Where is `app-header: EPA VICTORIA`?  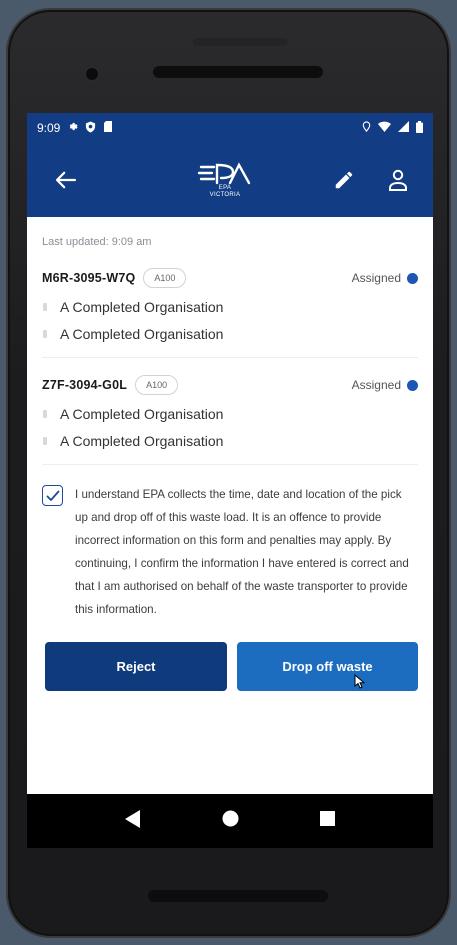 app-header: EPA VICTORIA is located at coordinates (230, 180).